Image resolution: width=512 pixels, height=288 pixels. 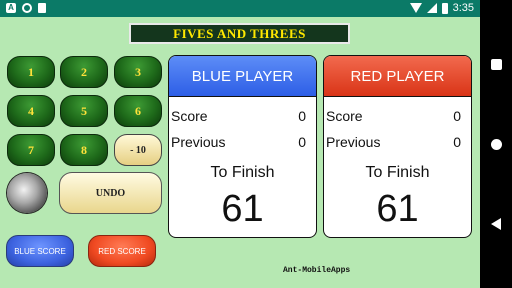 I want to click on number-button-2: 2, so click(x=84, y=72).